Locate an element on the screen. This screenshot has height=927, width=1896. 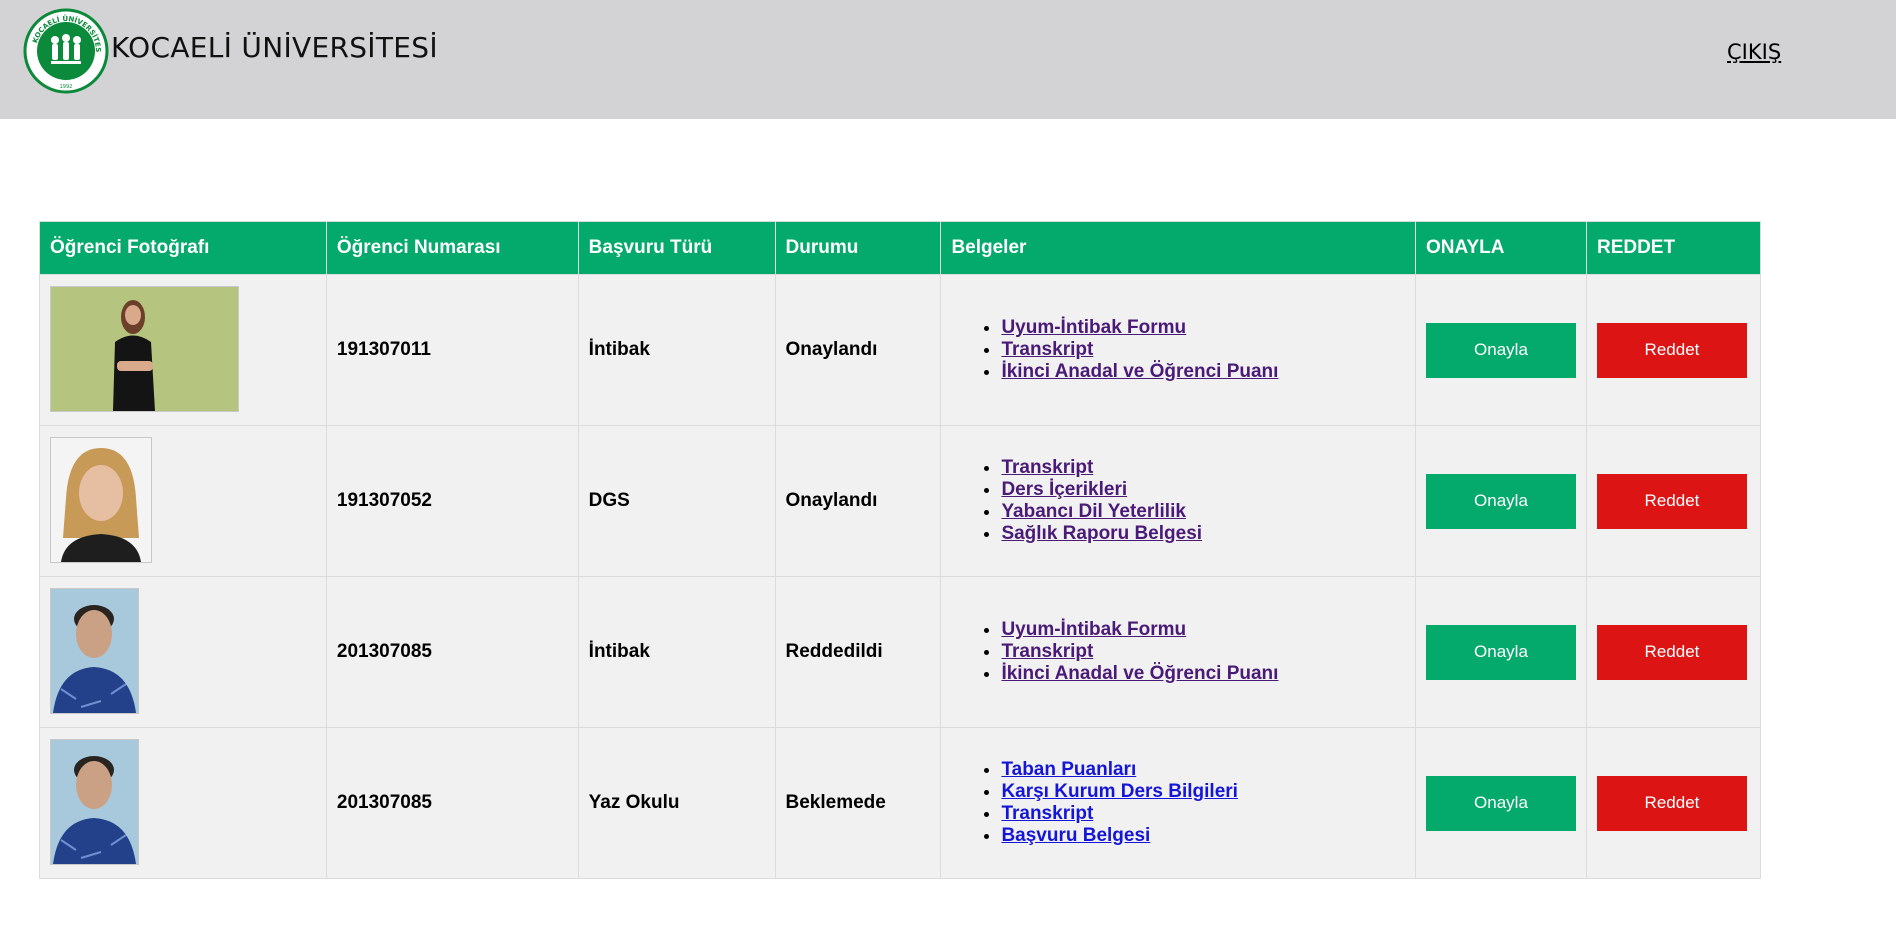
list-item: Başvuru Belgesi is located at coordinates (1203, 836).